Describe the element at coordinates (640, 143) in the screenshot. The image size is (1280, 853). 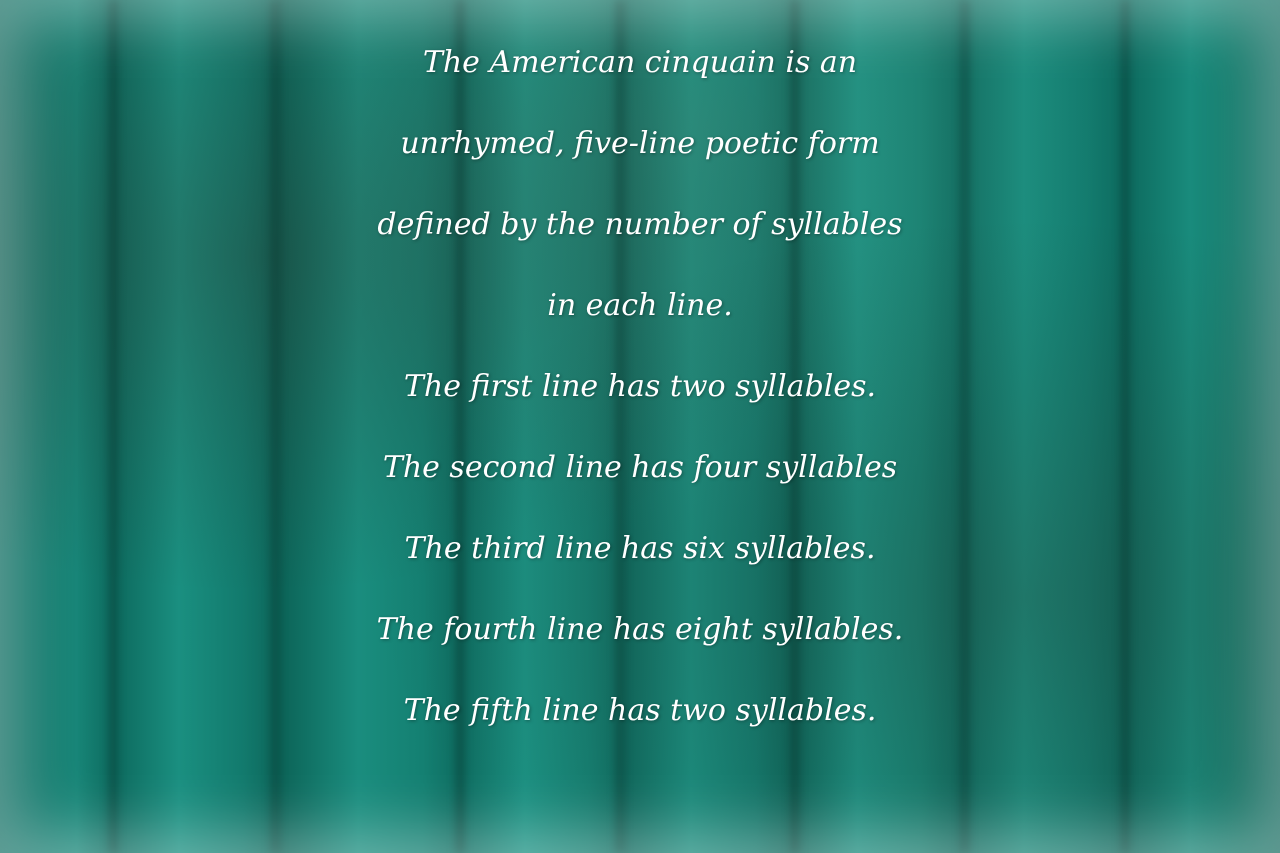
I see `poem-line-2: unrhymed, five-line poetic form` at that location.